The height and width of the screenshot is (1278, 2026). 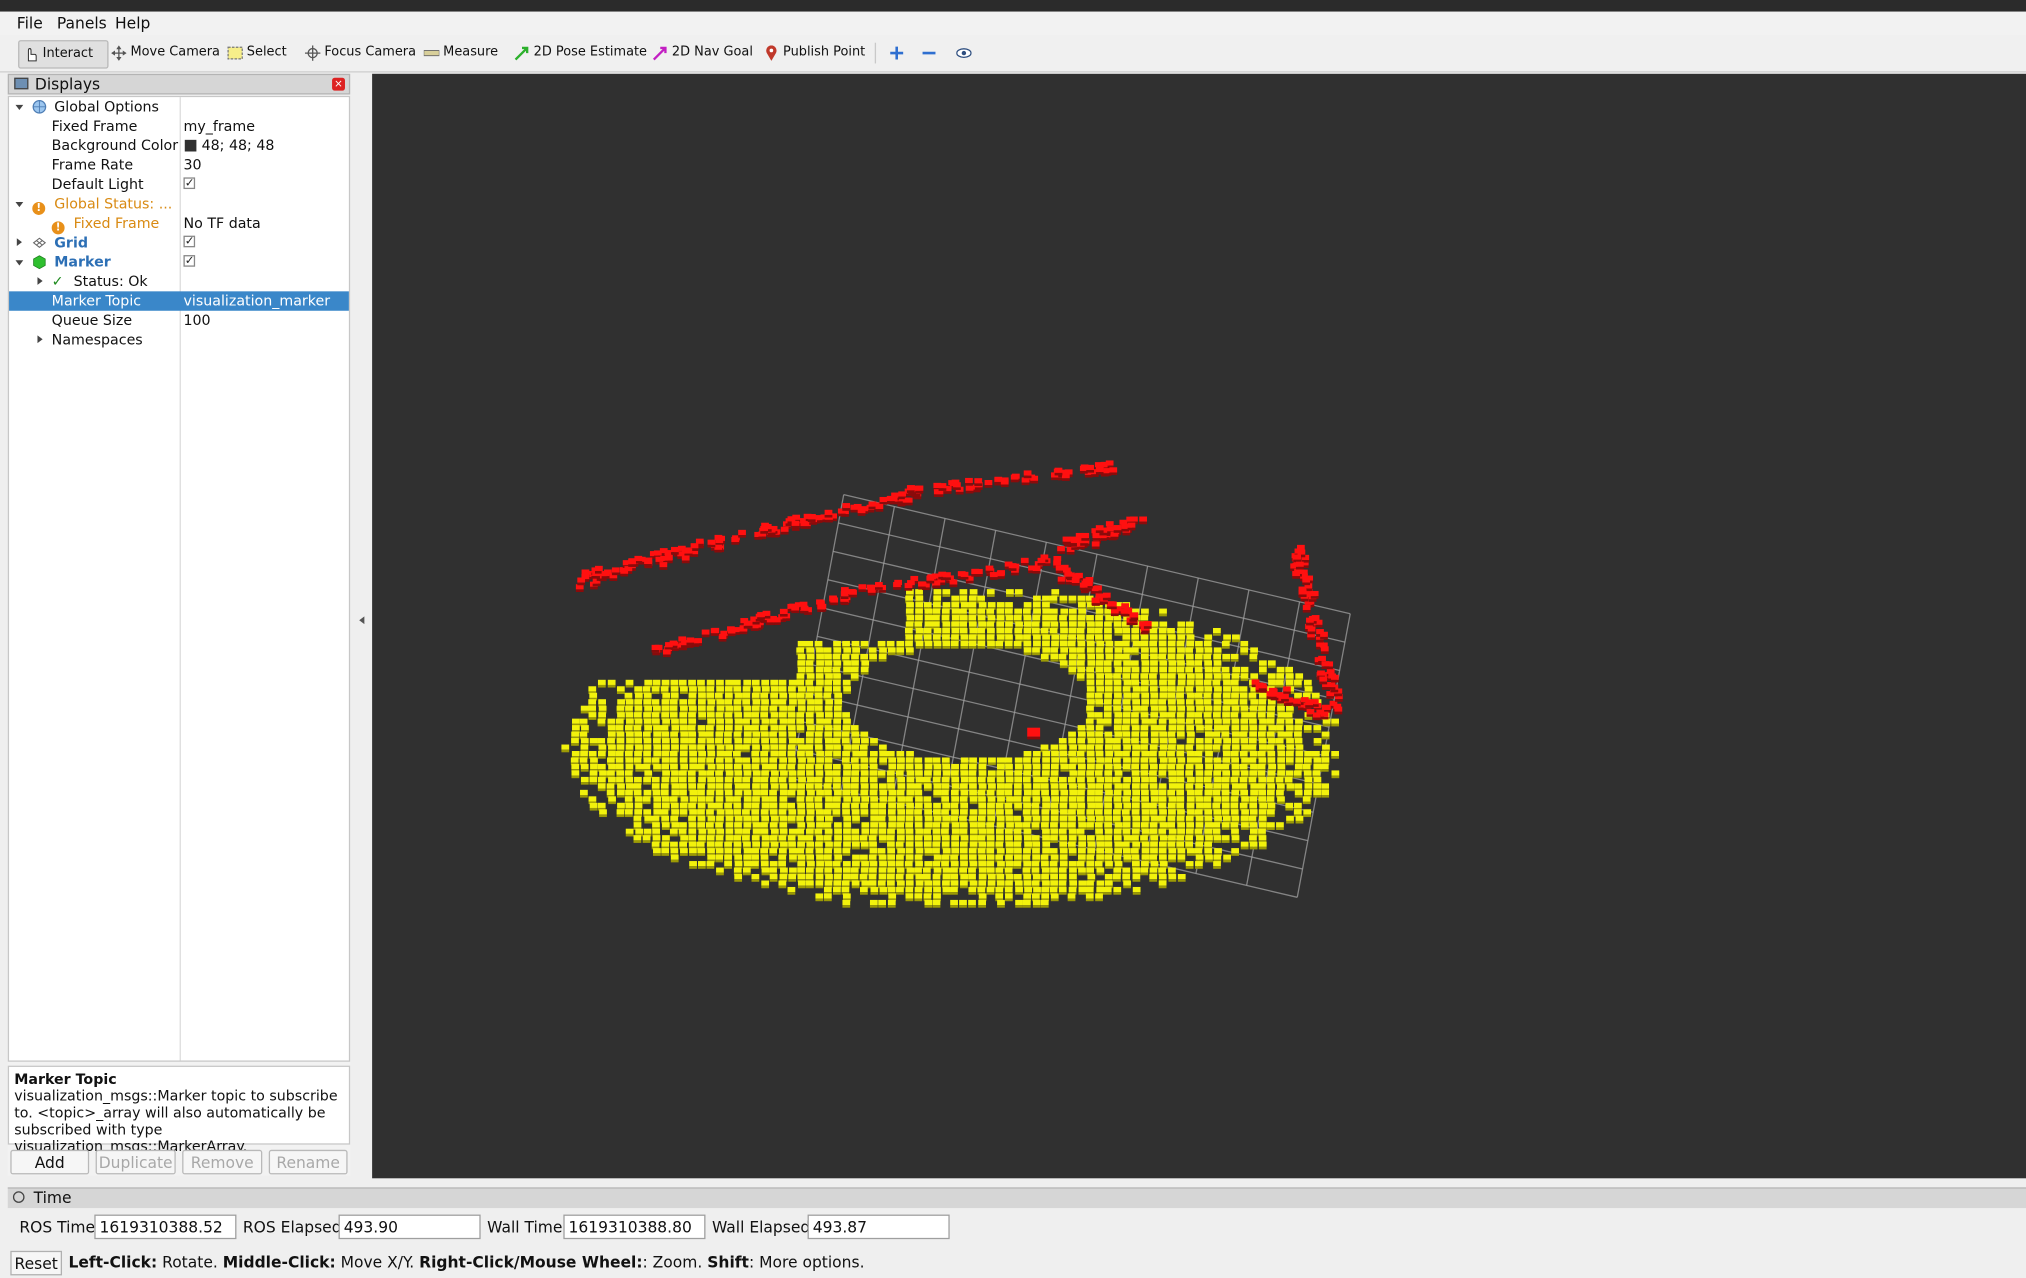 What do you see at coordinates (132, 23) in the screenshot?
I see `menu-help: Help` at bounding box center [132, 23].